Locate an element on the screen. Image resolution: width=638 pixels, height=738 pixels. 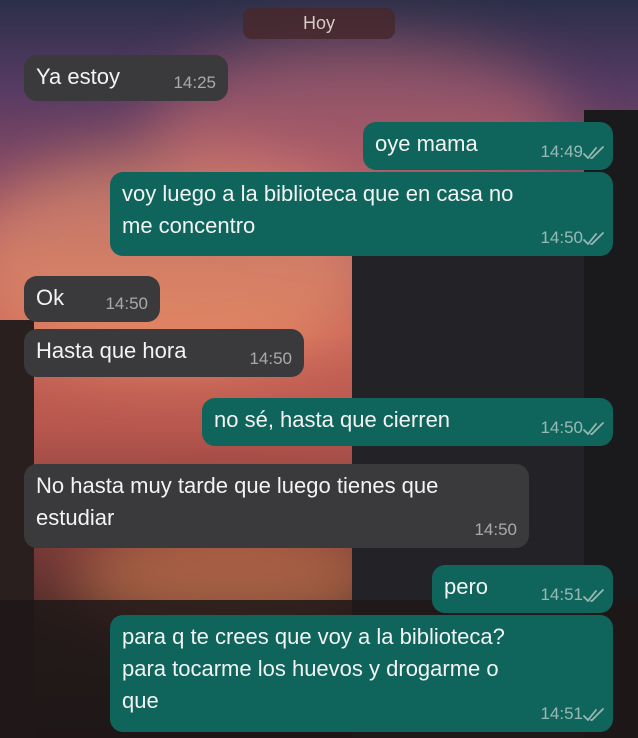
incoming-message-bubble: Ya estoy 14:25 is located at coordinates (126, 78).